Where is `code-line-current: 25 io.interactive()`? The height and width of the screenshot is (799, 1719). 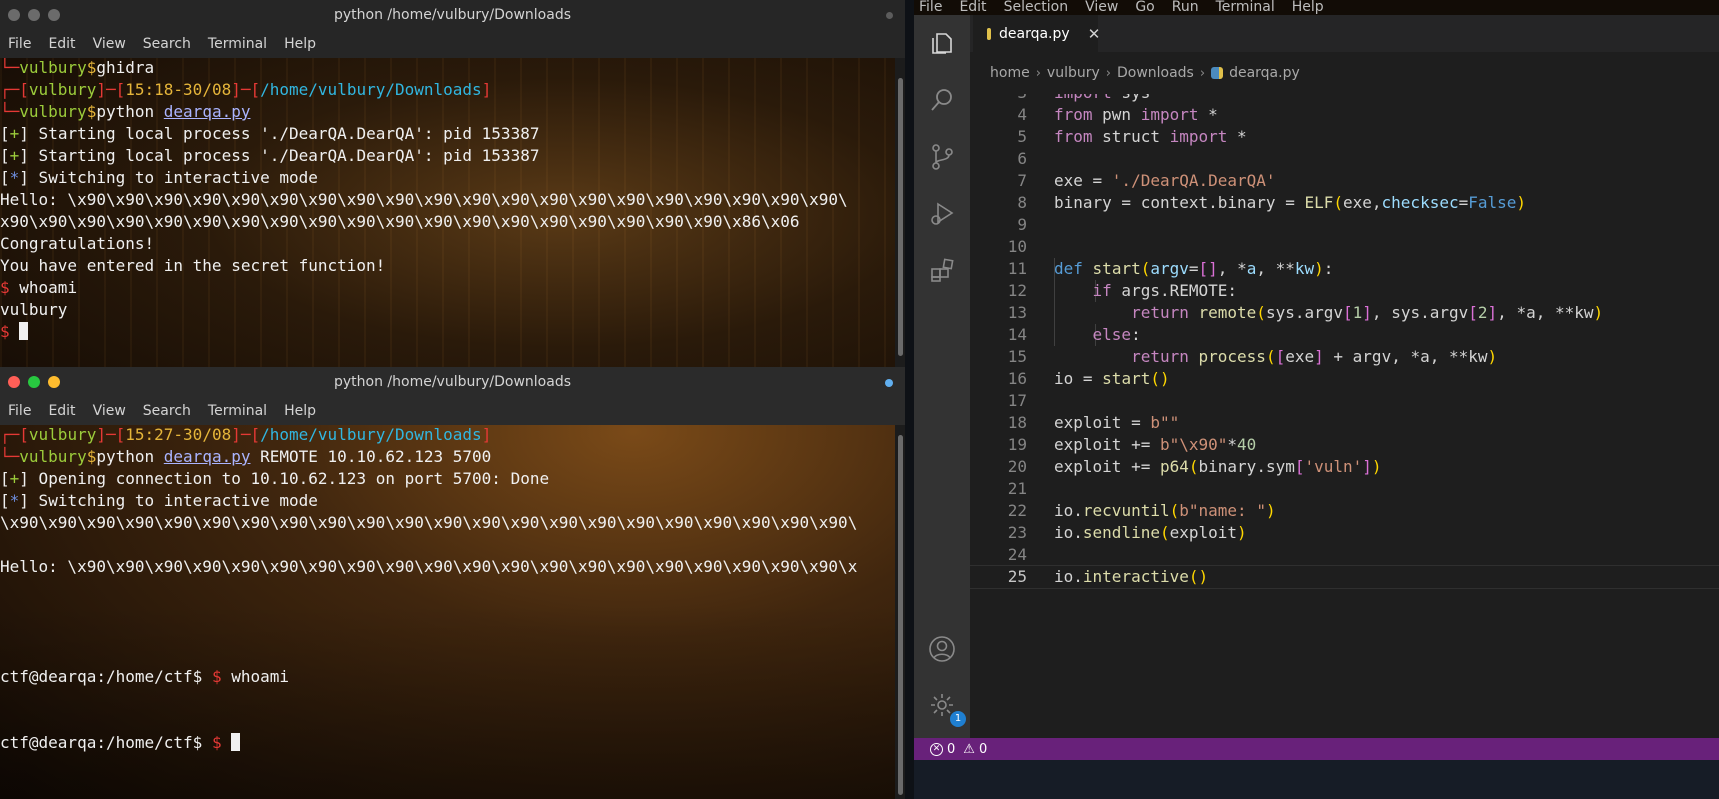 code-line-current: 25 io.interactive() is located at coordinates (1344, 577).